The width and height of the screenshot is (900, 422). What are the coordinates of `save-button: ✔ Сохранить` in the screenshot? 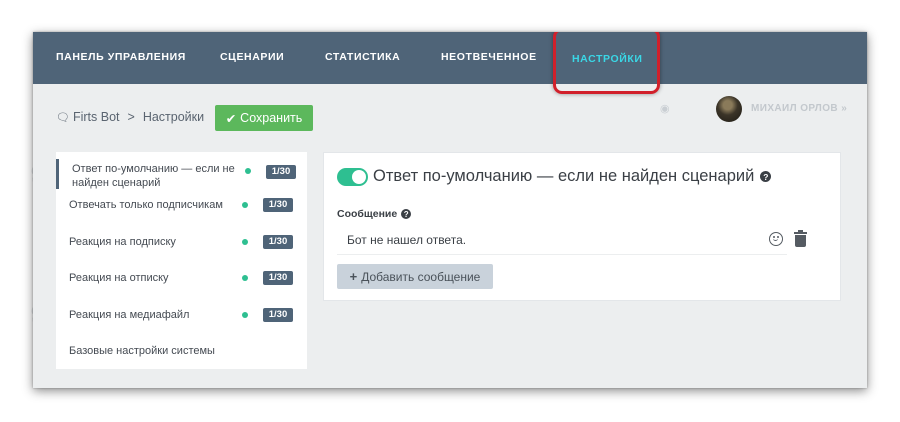 It's located at (264, 118).